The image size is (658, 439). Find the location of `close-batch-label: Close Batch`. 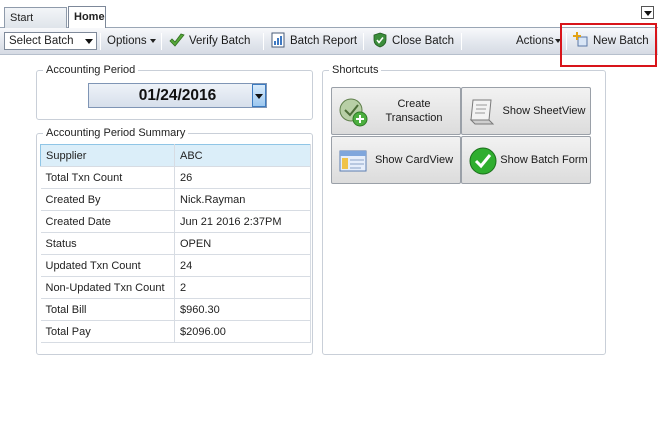

close-batch-label: Close Batch is located at coordinates (423, 41).